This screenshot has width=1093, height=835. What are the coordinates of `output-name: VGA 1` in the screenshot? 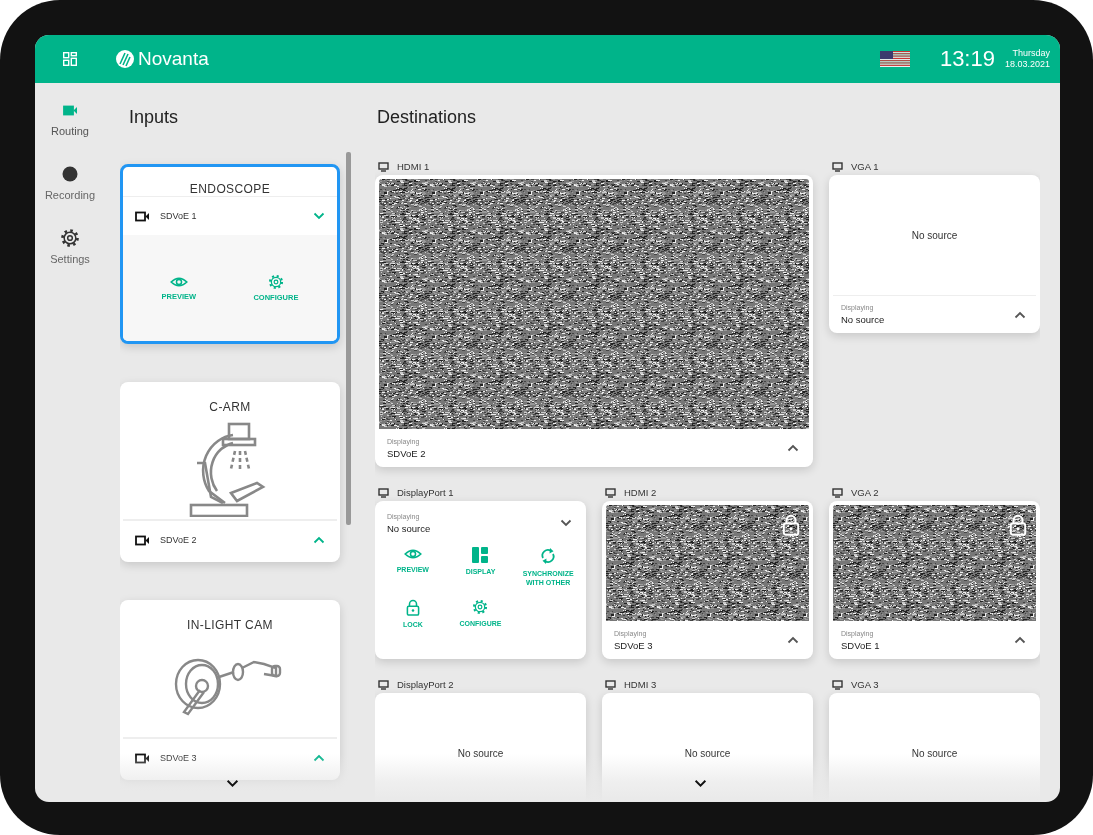 It's located at (865, 166).